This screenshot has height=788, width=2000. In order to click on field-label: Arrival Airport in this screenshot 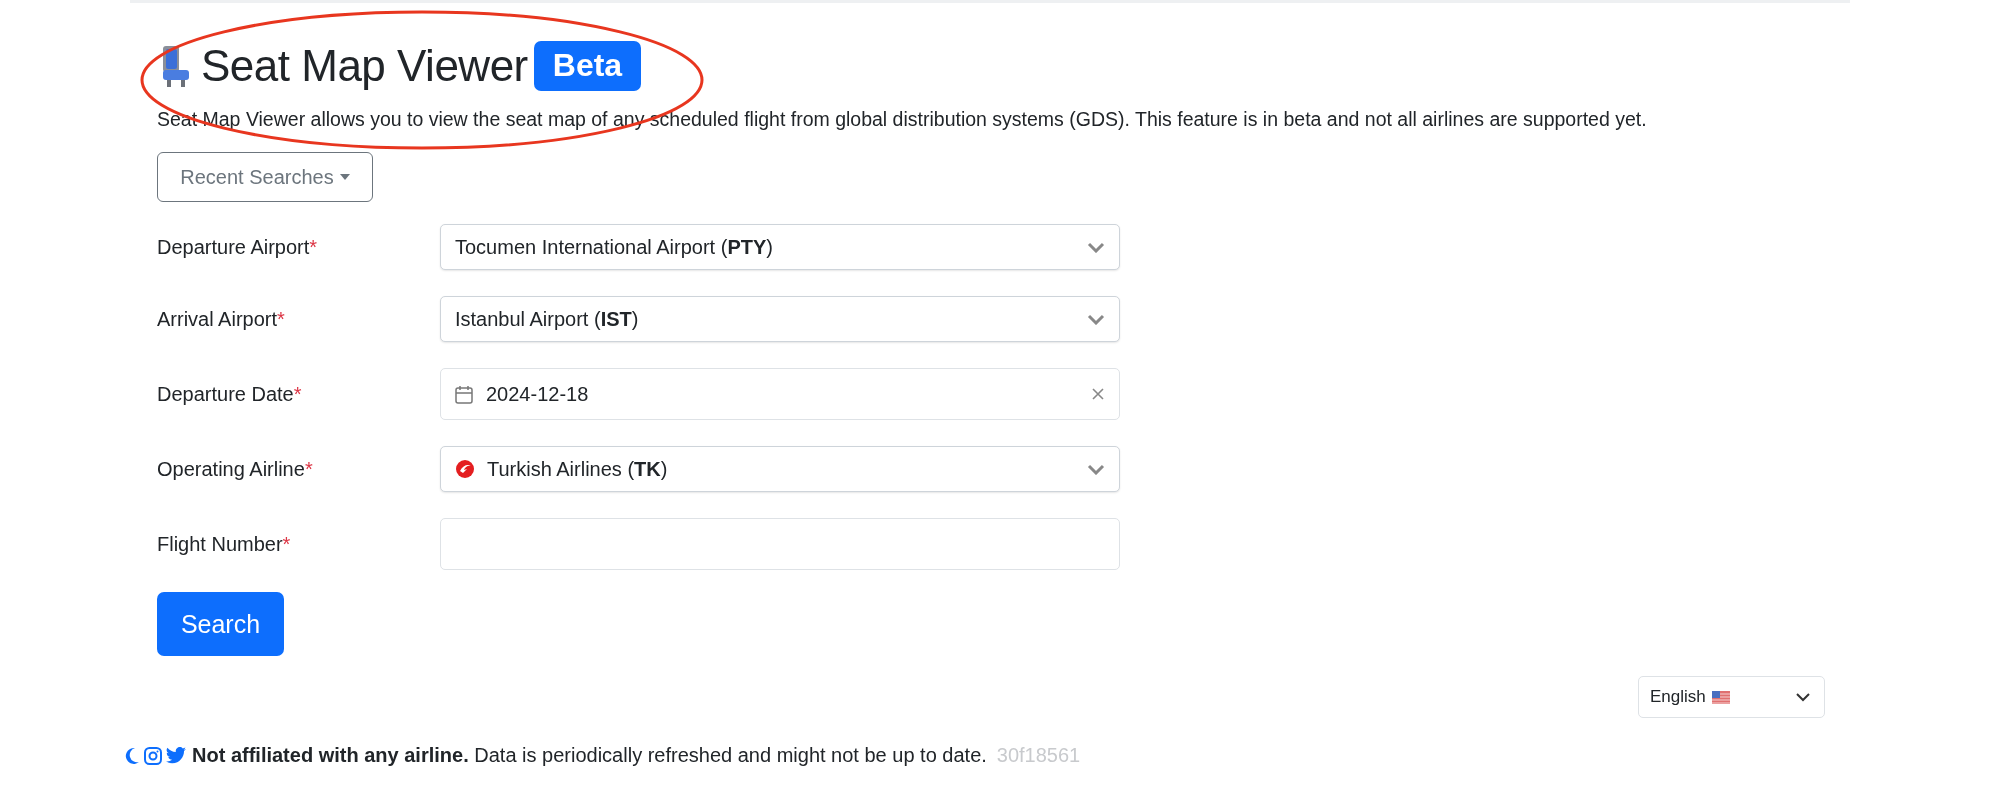, I will do `click(217, 318)`.